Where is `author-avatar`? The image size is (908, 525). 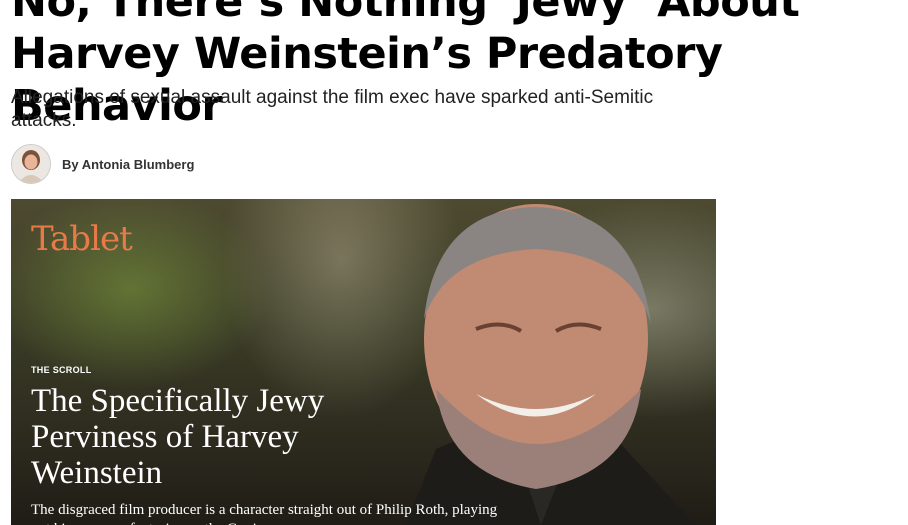
author-avatar is located at coordinates (31, 164).